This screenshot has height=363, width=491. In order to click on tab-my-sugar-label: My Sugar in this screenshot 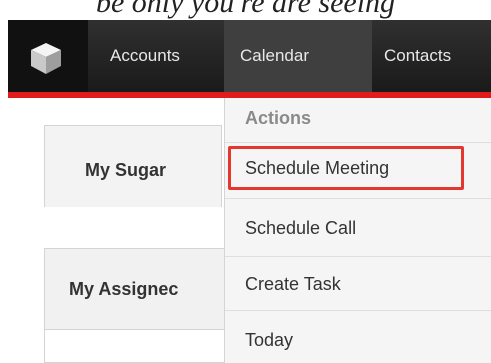, I will do `click(126, 170)`.